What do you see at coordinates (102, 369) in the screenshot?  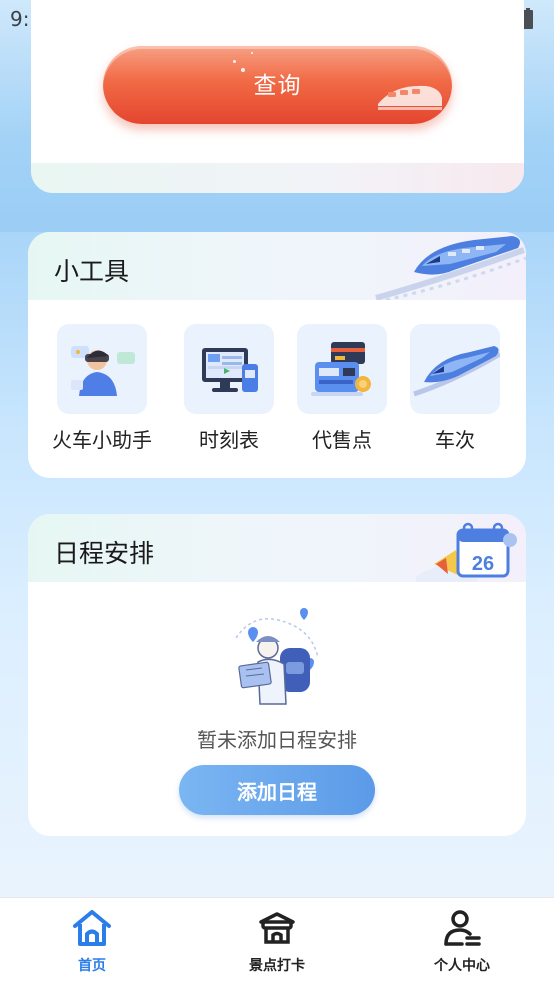 I see `assistant-icon` at bounding box center [102, 369].